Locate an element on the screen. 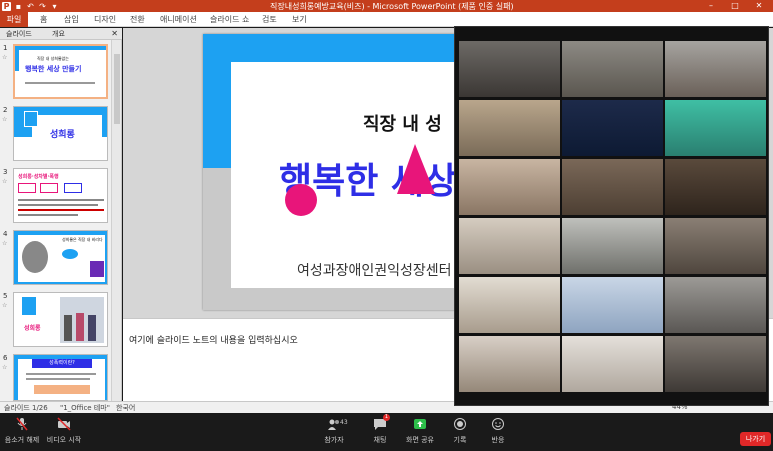 Image resolution: width=773 pixels, height=451 pixels. panel-tabs: 슬라이드 개요 ✕ is located at coordinates (61, 34).